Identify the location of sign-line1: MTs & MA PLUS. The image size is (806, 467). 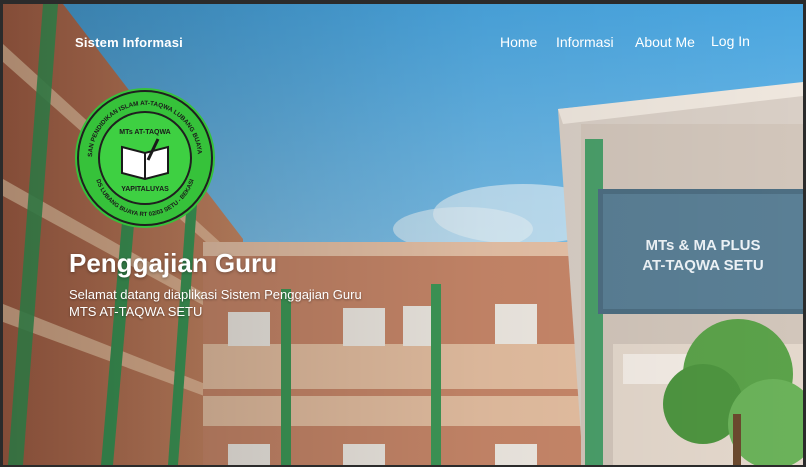
(703, 245).